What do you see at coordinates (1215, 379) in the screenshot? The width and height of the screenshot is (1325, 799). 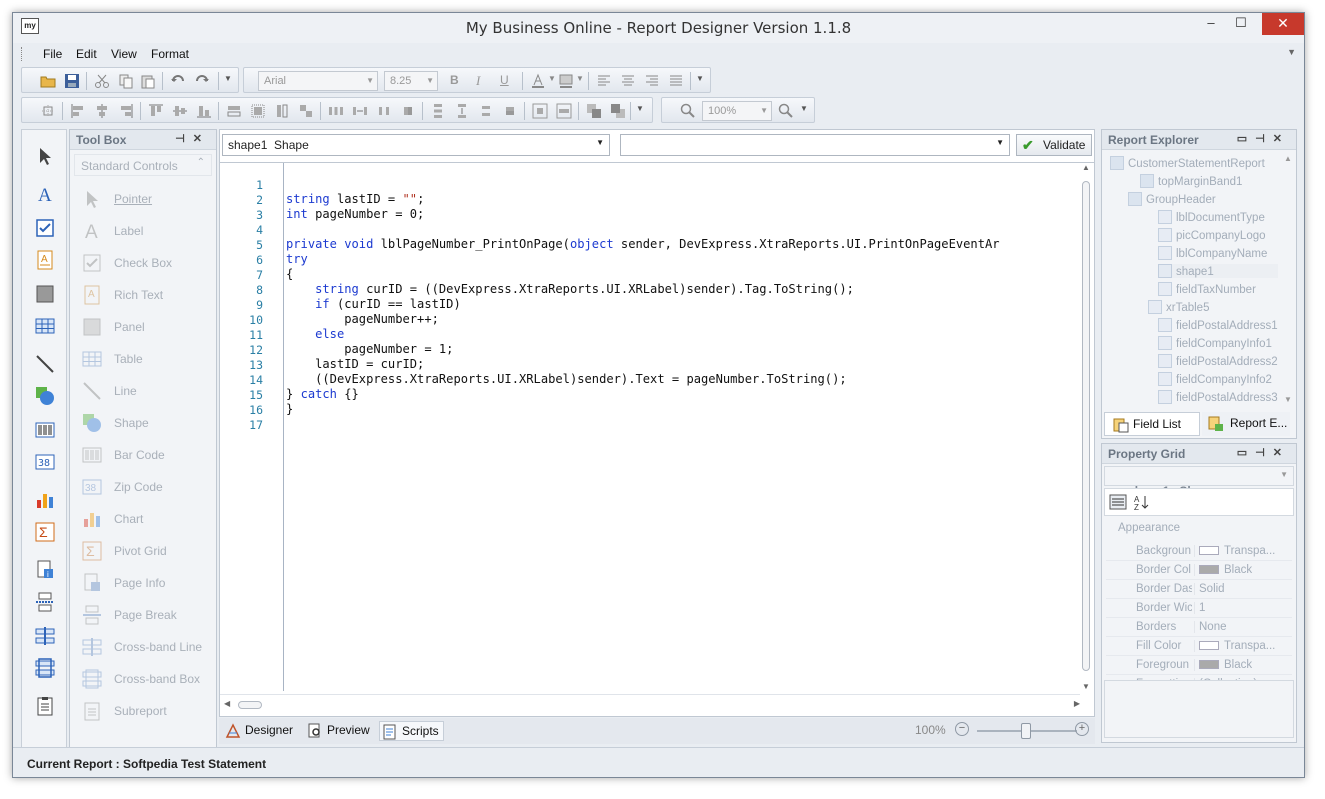 I see `tree-item: fieldCompanyInfo2` at bounding box center [1215, 379].